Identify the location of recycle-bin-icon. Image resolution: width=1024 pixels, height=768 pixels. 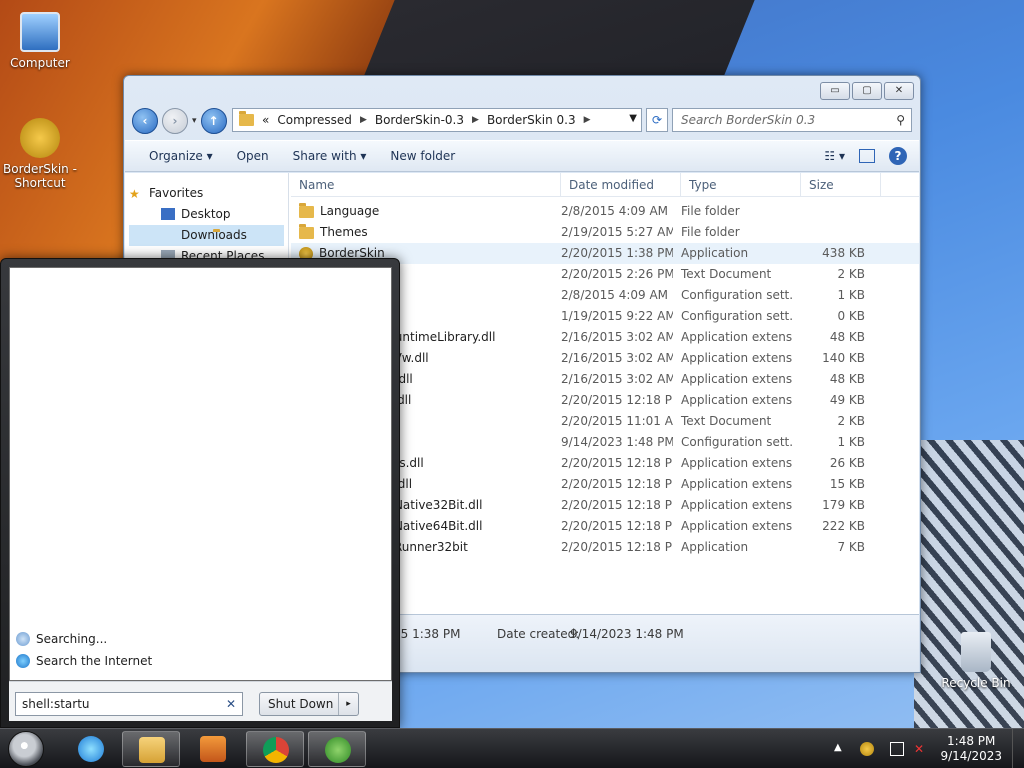
(976, 652).